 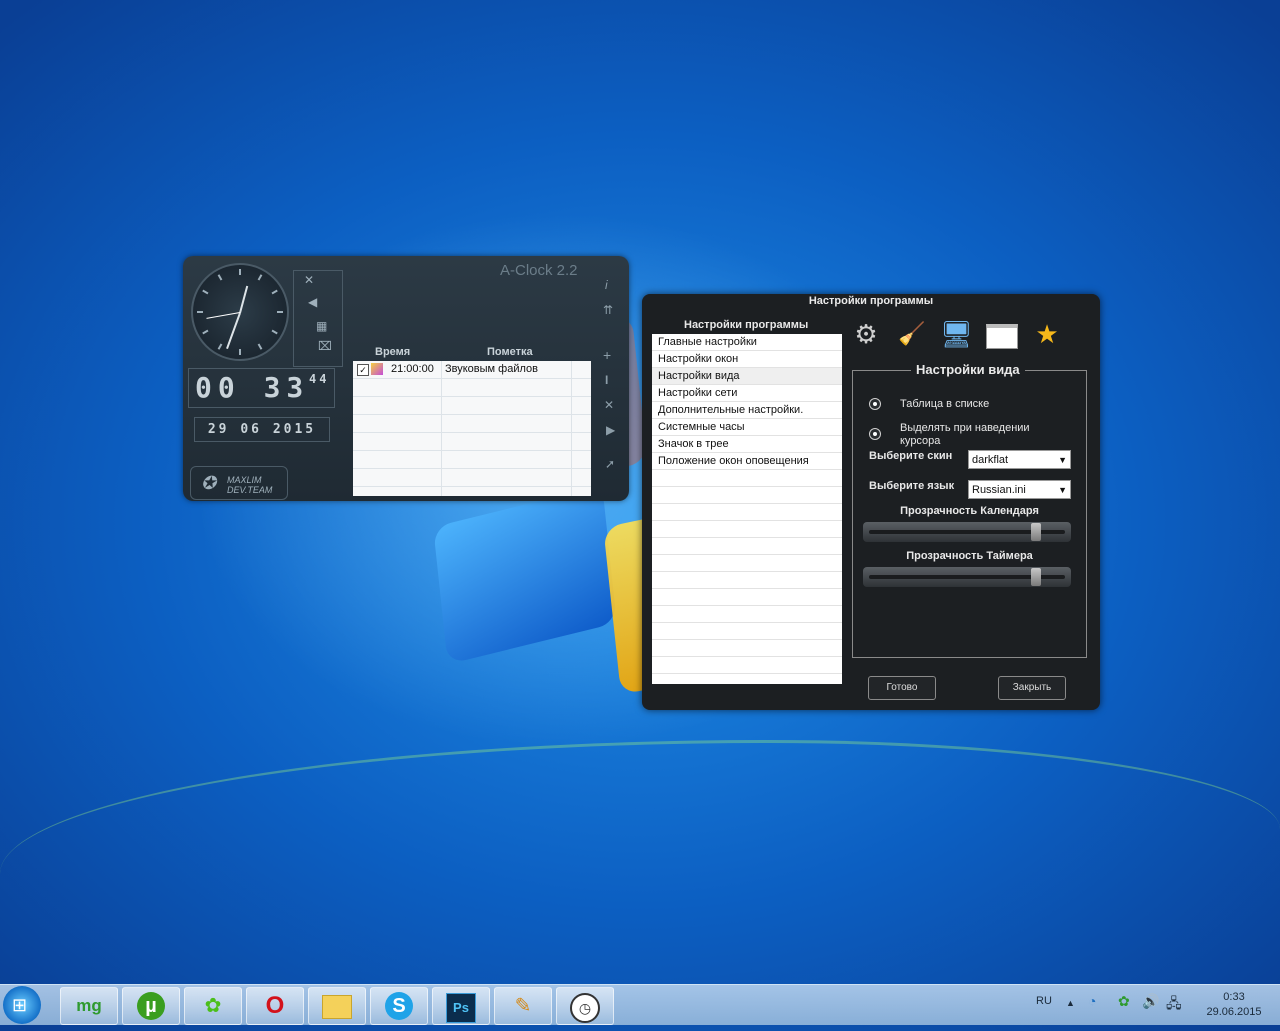 What do you see at coordinates (606, 380) in the screenshot?
I see `edit-icon: I` at bounding box center [606, 380].